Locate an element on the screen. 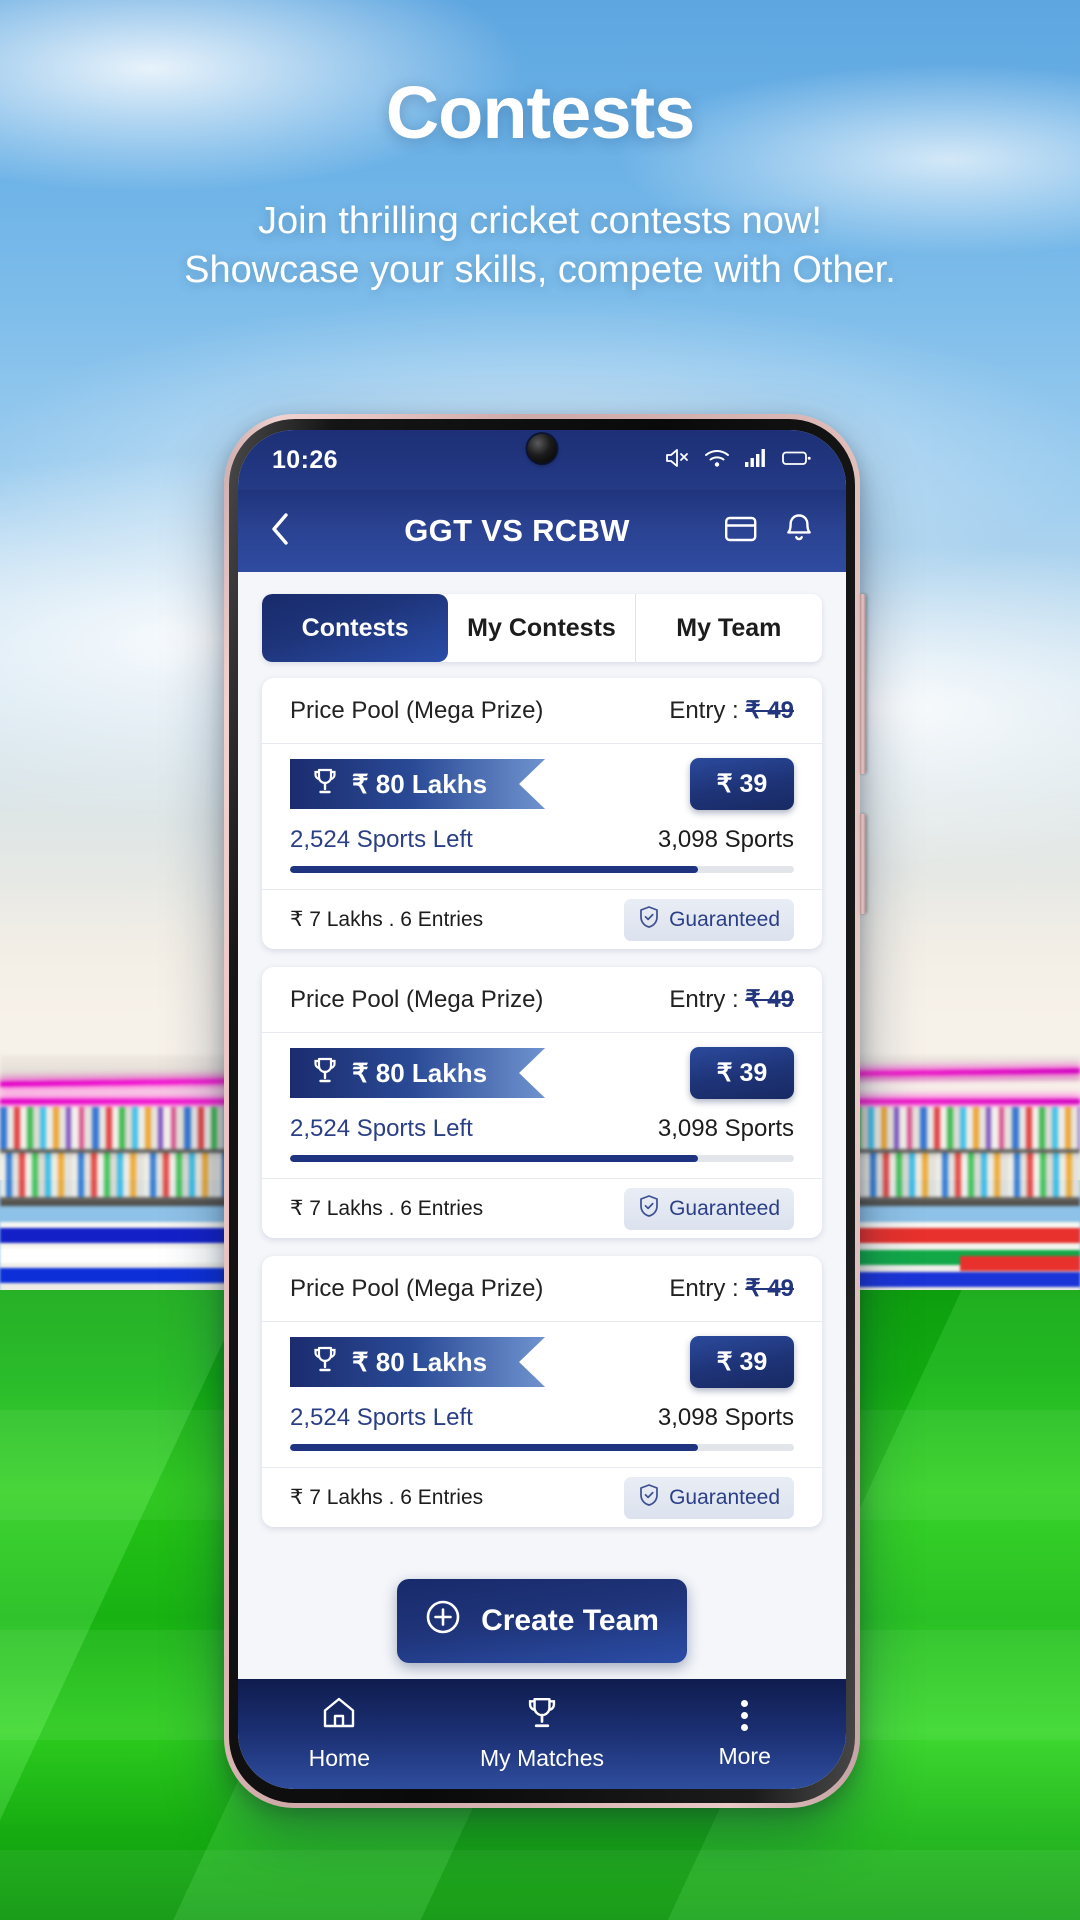 The image size is (1080, 1920). tab-my-contests: My Contests is located at coordinates (542, 628).